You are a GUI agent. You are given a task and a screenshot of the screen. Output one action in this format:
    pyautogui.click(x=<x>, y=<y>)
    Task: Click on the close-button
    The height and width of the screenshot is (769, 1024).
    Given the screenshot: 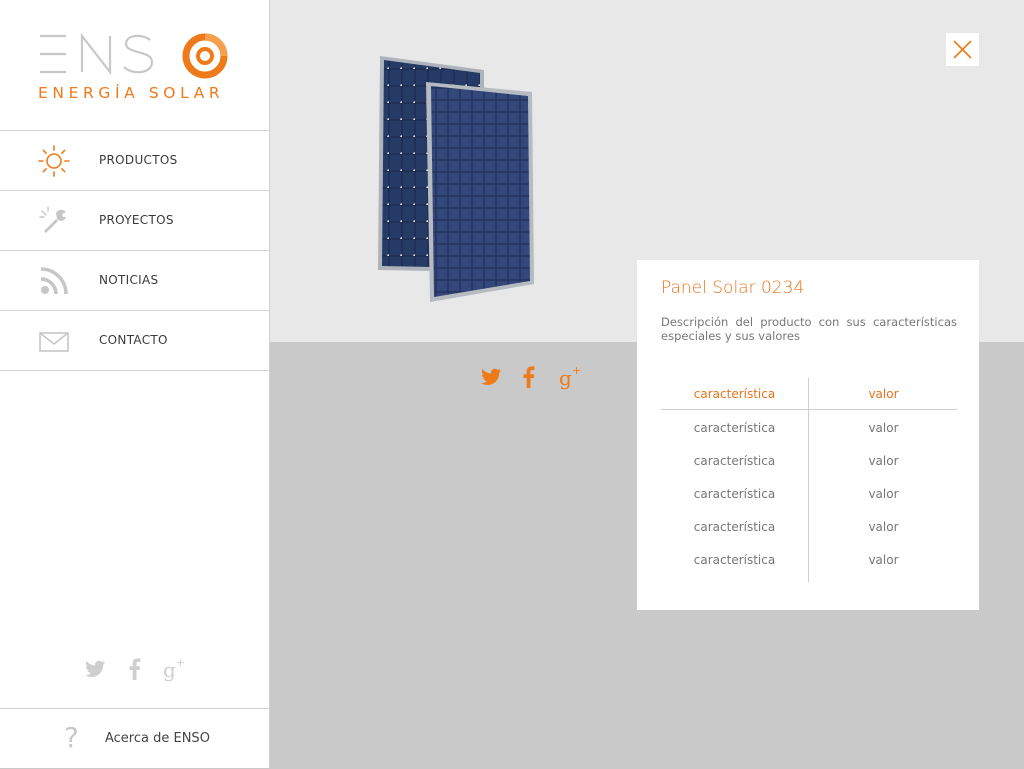 What is the action you would take?
    pyautogui.click(x=962, y=49)
    